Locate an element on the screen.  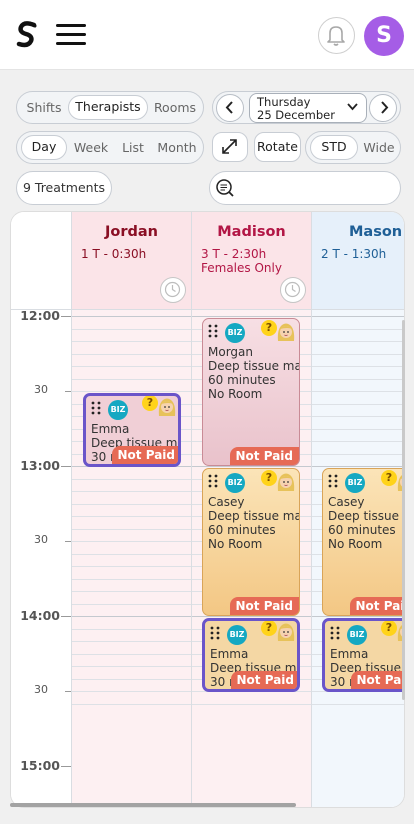
appointment-duration: 60 minutes is located at coordinates (242, 380).